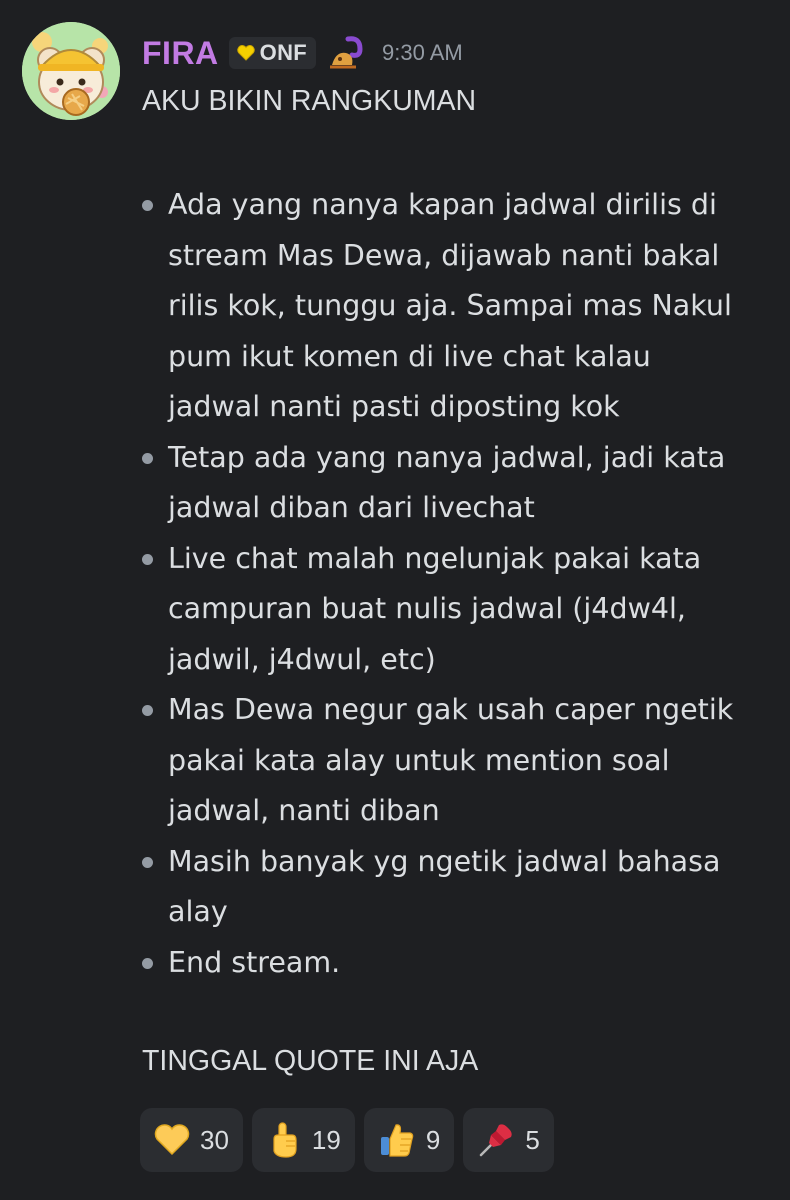  I want to click on thumbs-up-icon, so click(397, 1140).